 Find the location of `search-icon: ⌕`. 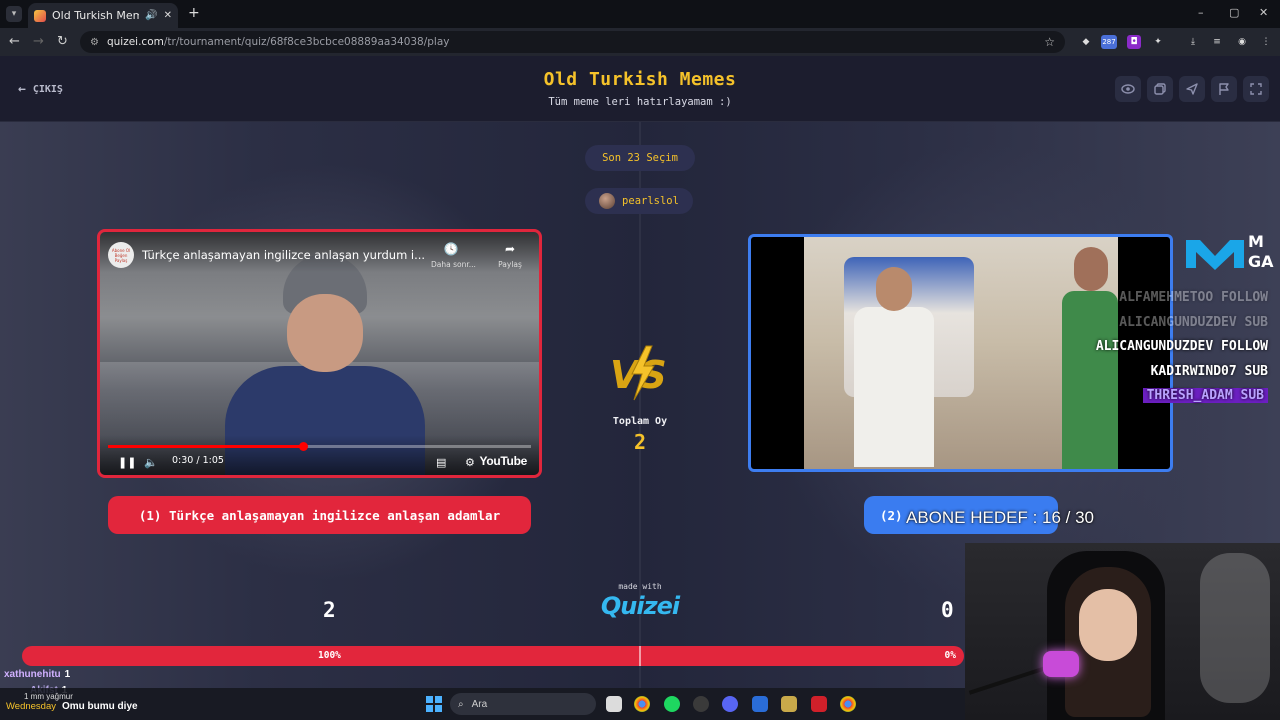

search-icon: ⌕ is located at coordinates (461, 704).